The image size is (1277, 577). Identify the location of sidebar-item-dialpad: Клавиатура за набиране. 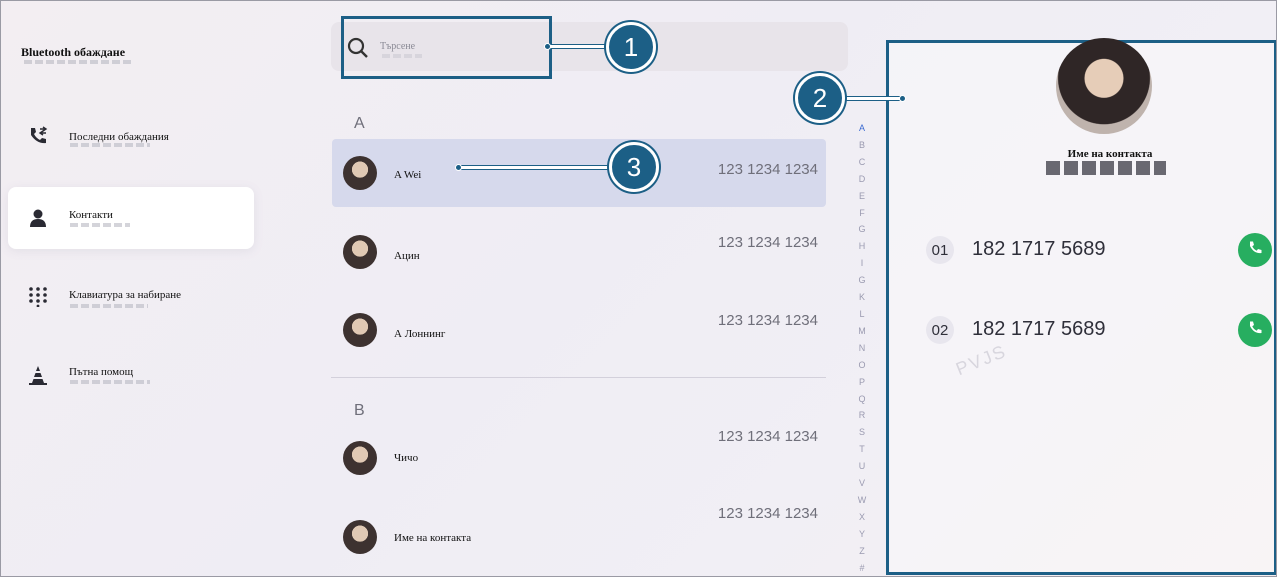
(131, 296).